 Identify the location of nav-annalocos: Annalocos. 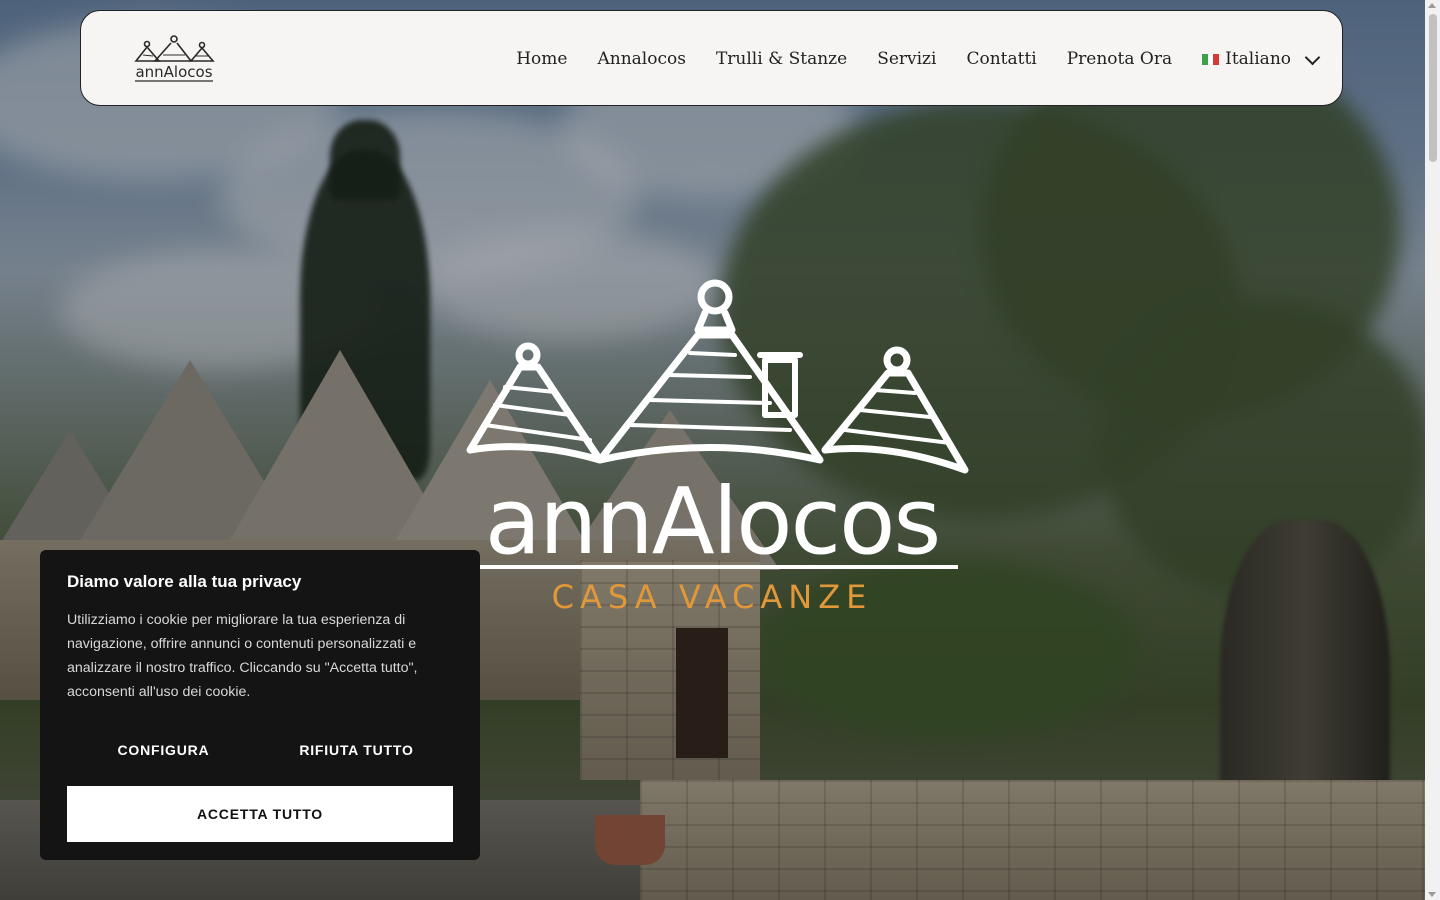
(641, 59).